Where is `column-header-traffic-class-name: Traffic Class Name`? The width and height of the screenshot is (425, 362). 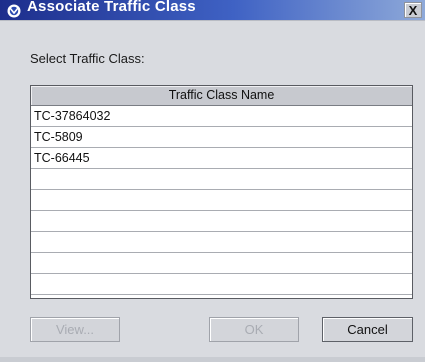 column-header-traffic-class-name: Traffic Class Name is located at coordinates (221, 96).